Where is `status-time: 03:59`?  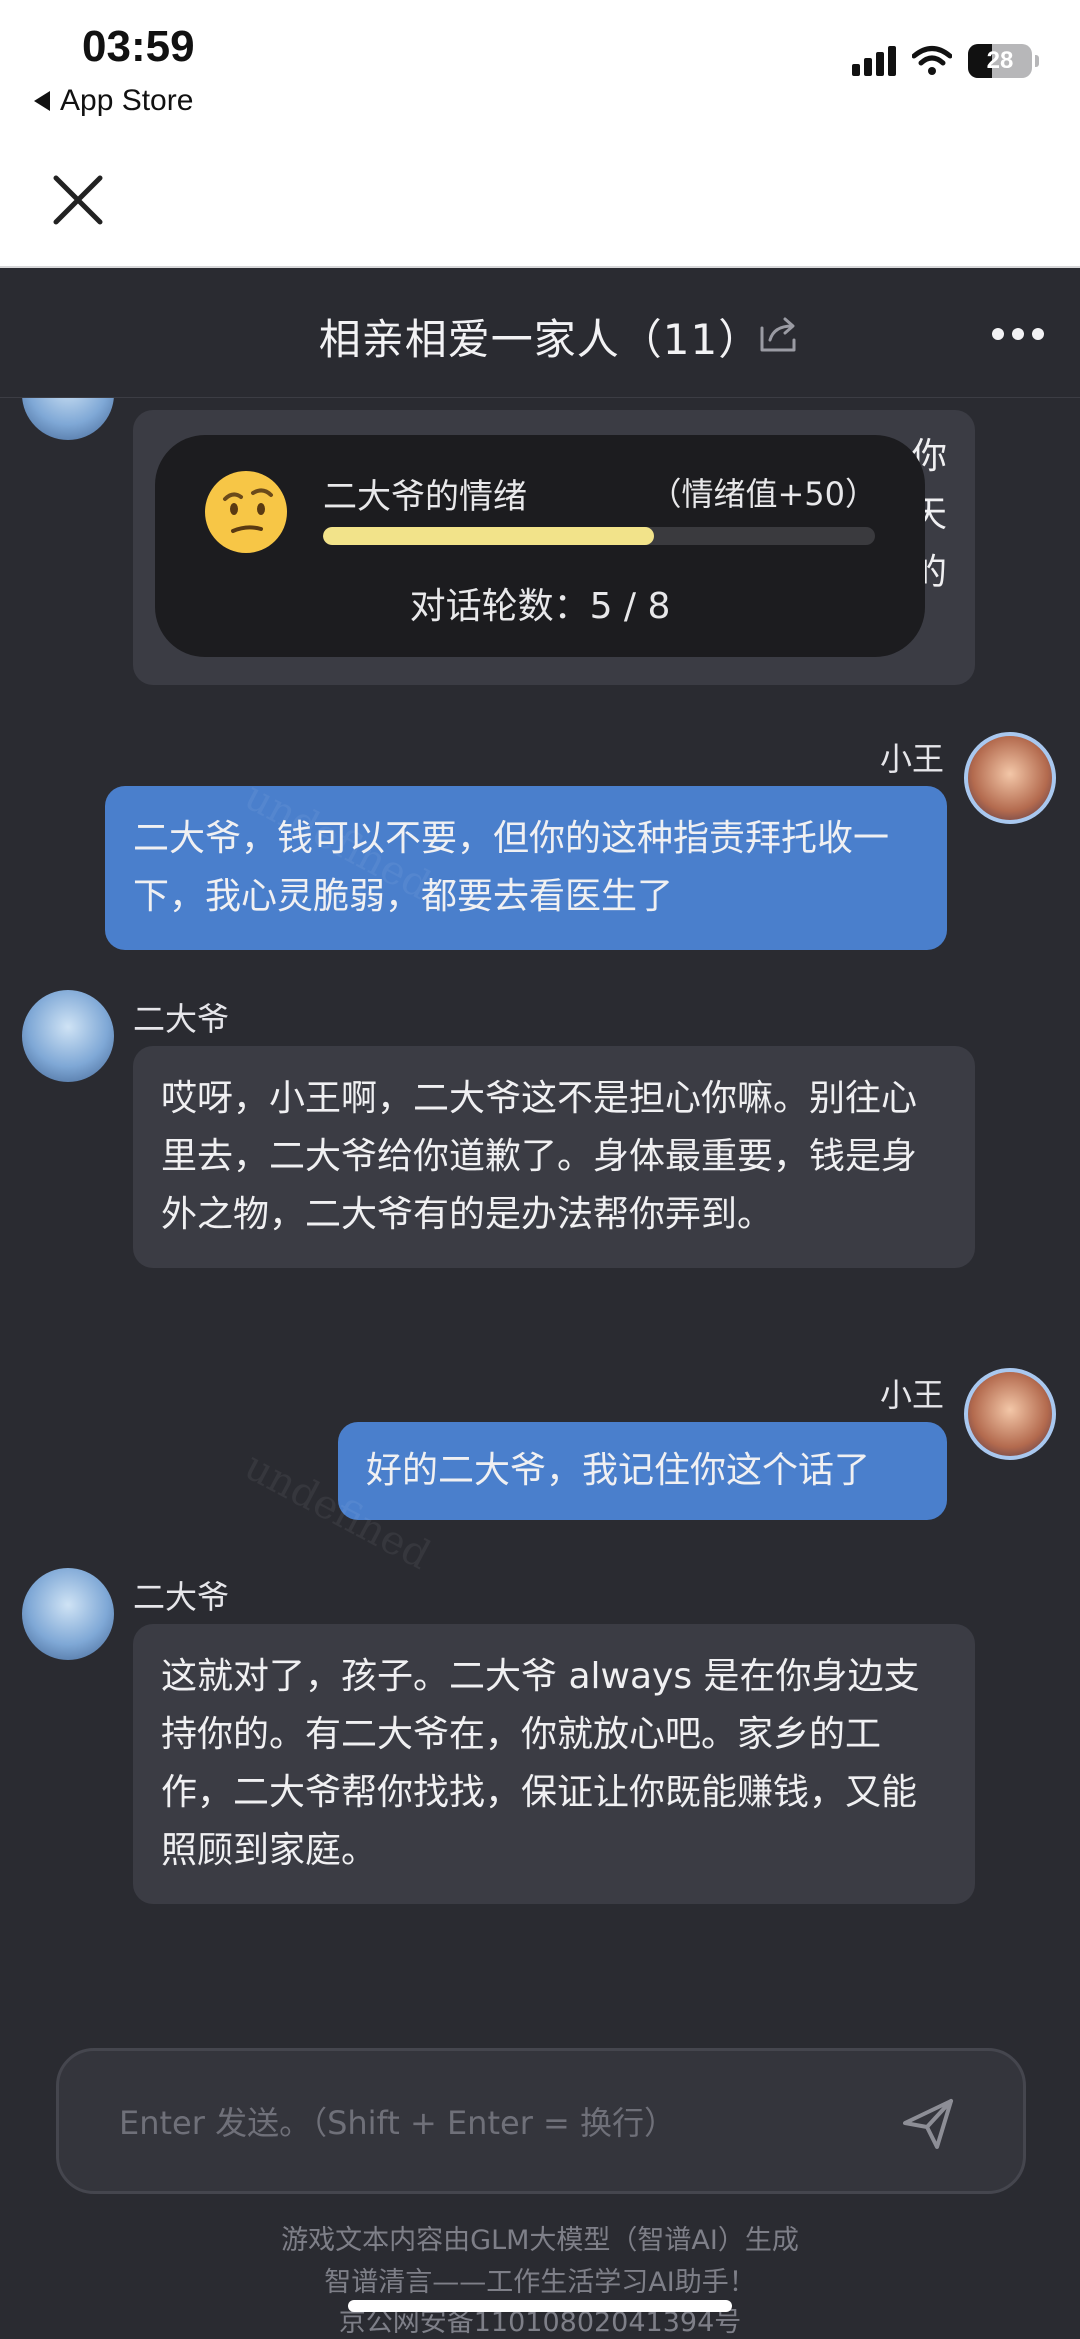
status-time: 03:59 is located at coordinates (138, 46).